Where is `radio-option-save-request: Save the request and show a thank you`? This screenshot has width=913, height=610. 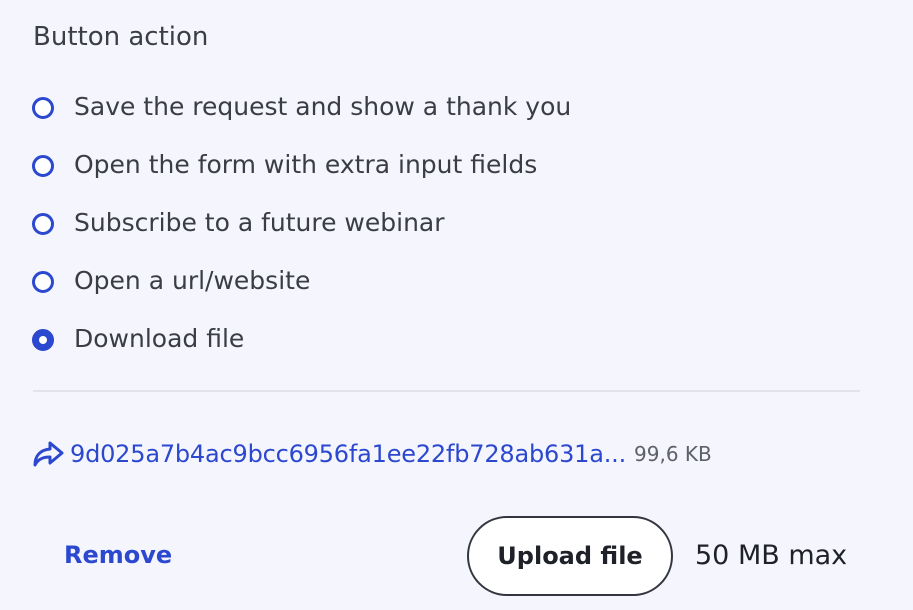
radio-option-save-request: Save the request and show a thank you is located at coordinates (301, 107).